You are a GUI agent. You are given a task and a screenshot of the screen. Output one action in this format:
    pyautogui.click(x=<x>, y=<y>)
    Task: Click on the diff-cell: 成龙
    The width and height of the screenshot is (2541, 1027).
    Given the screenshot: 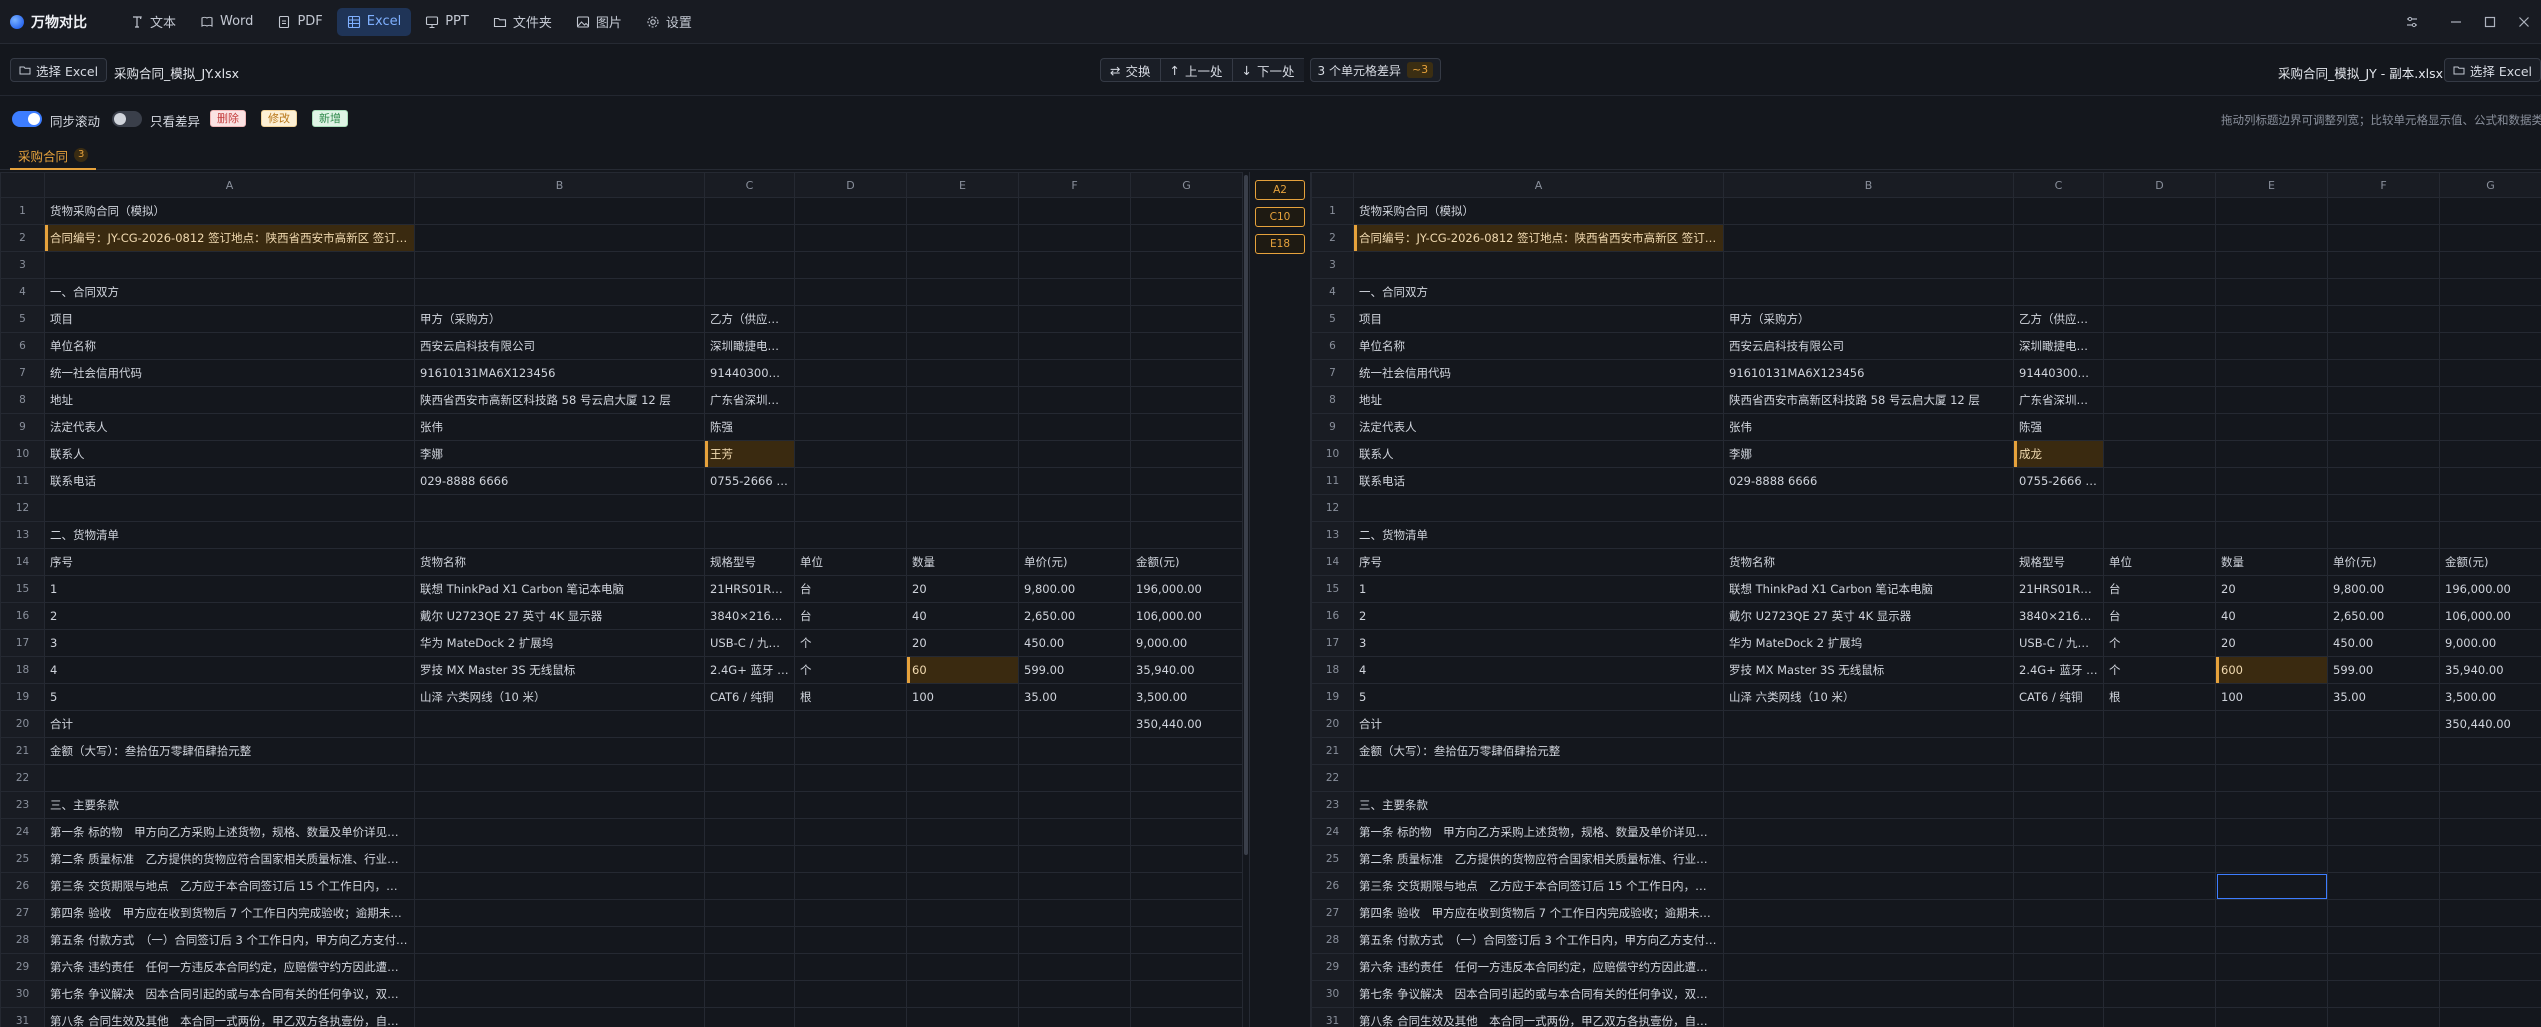 What is the action you would take?
    pyautogui.click(x=2058, y=454)
    